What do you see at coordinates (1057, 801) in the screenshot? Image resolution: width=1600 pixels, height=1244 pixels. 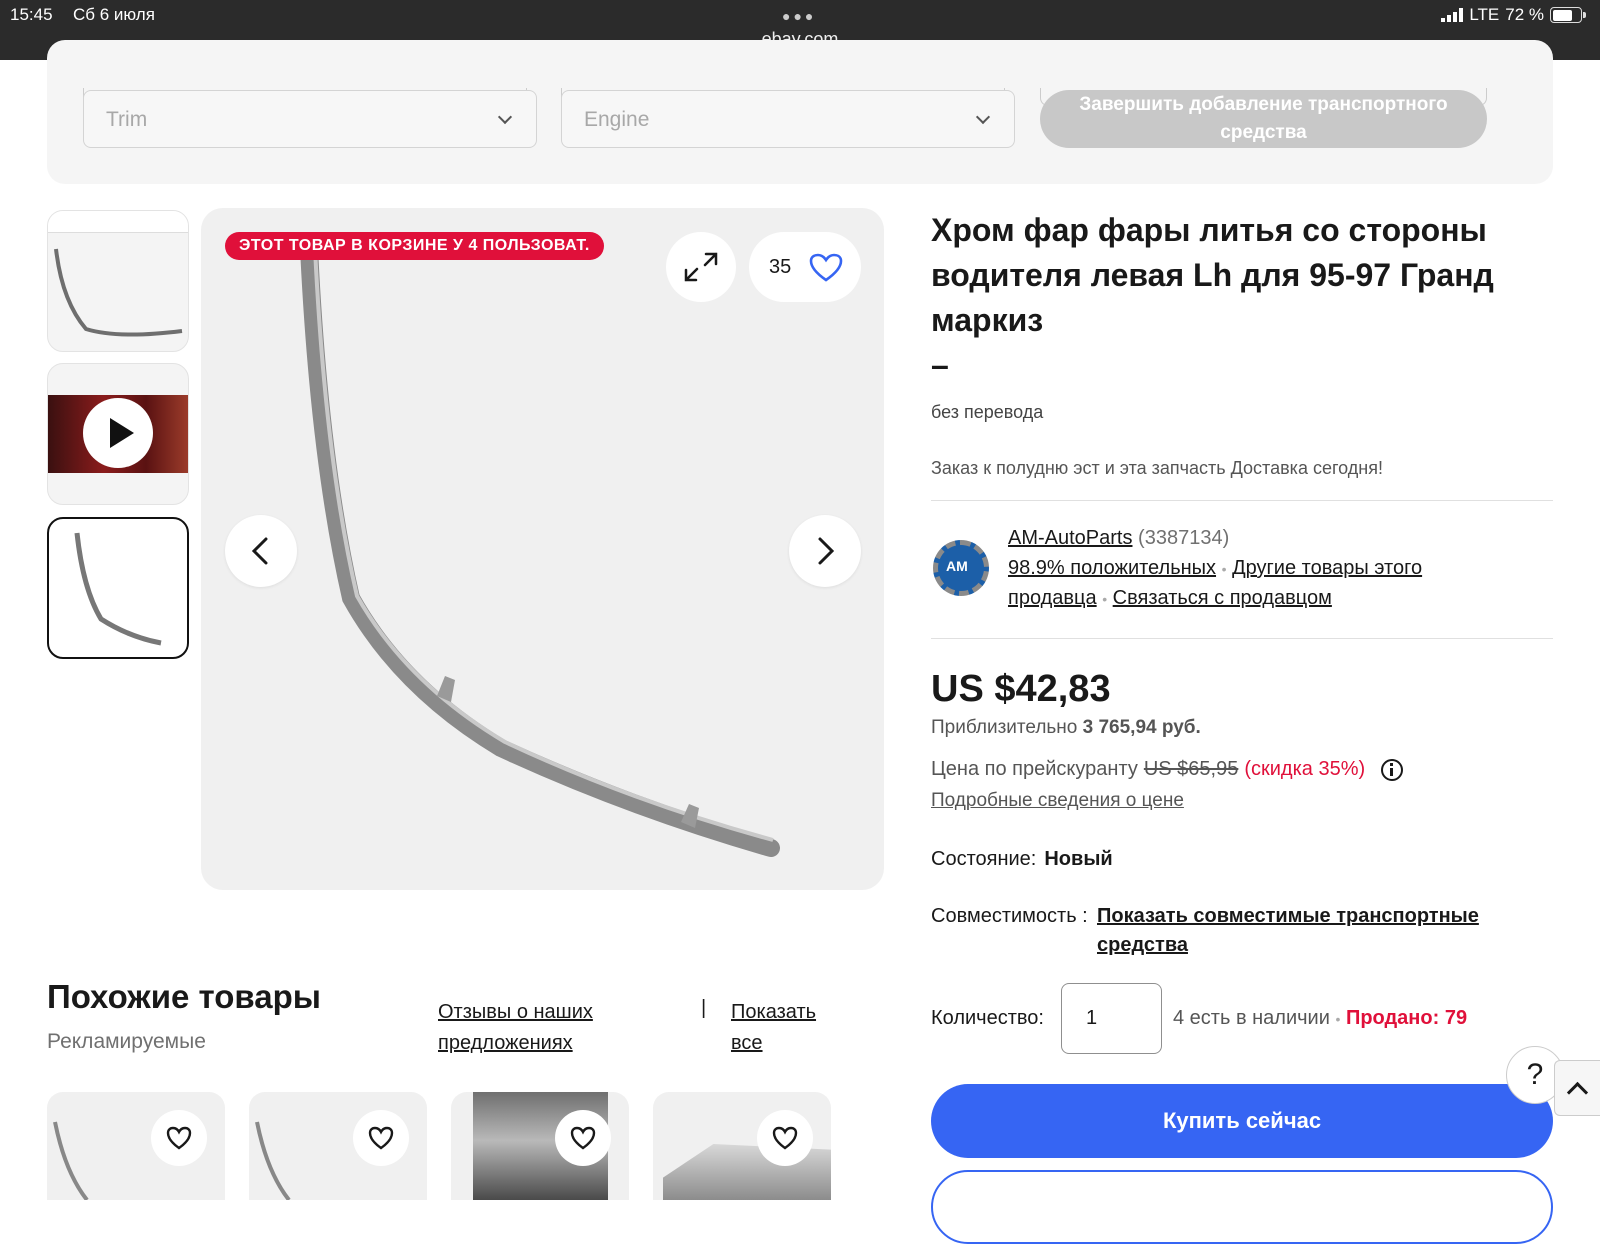 I see `price-details-link: Подробные сведения о цене` at bounding box center [1057, 801].